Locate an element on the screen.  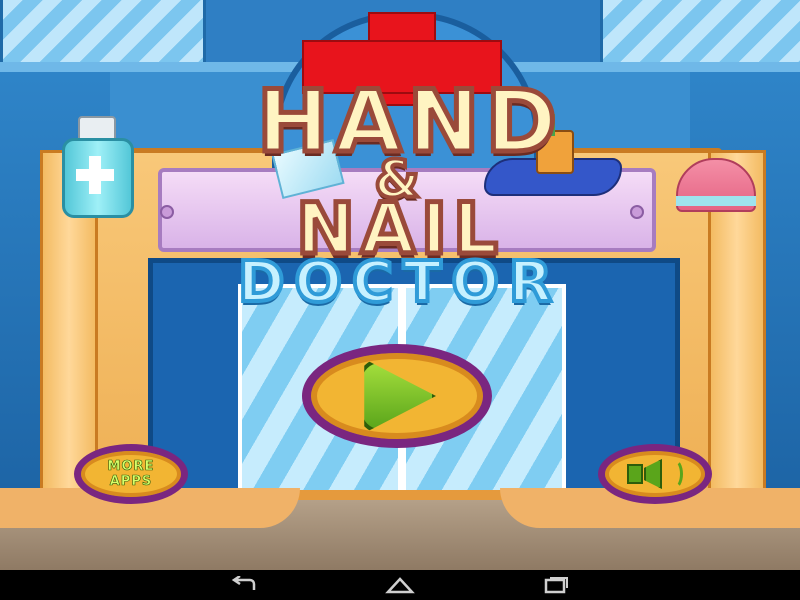
play-icon is located at coordinates (400, 396).